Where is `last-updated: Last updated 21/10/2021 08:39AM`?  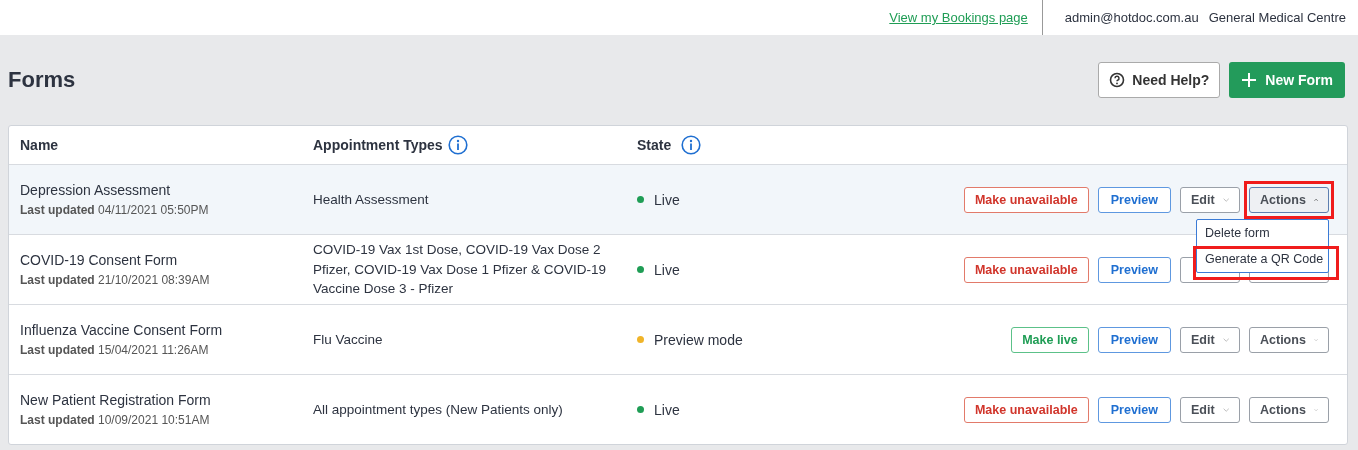
last-updated: Last updated 21/10/2021 08:39AM is located at coordinates (115, 280).